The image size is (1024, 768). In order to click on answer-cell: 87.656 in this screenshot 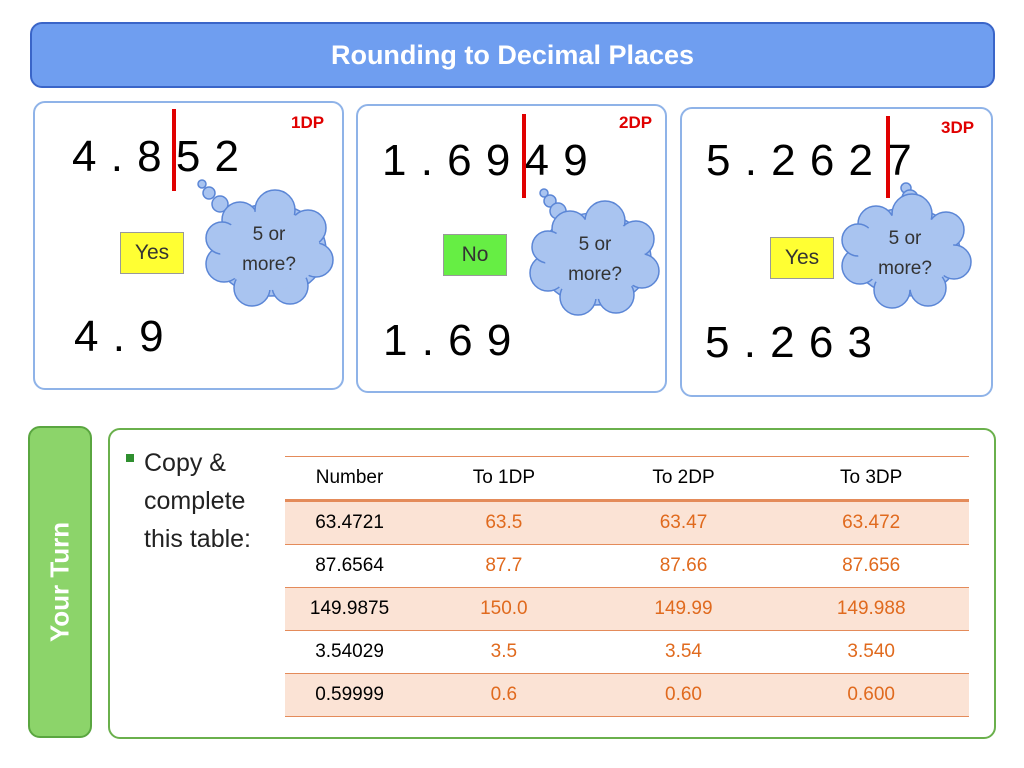, I will do `click(871, 566)`.